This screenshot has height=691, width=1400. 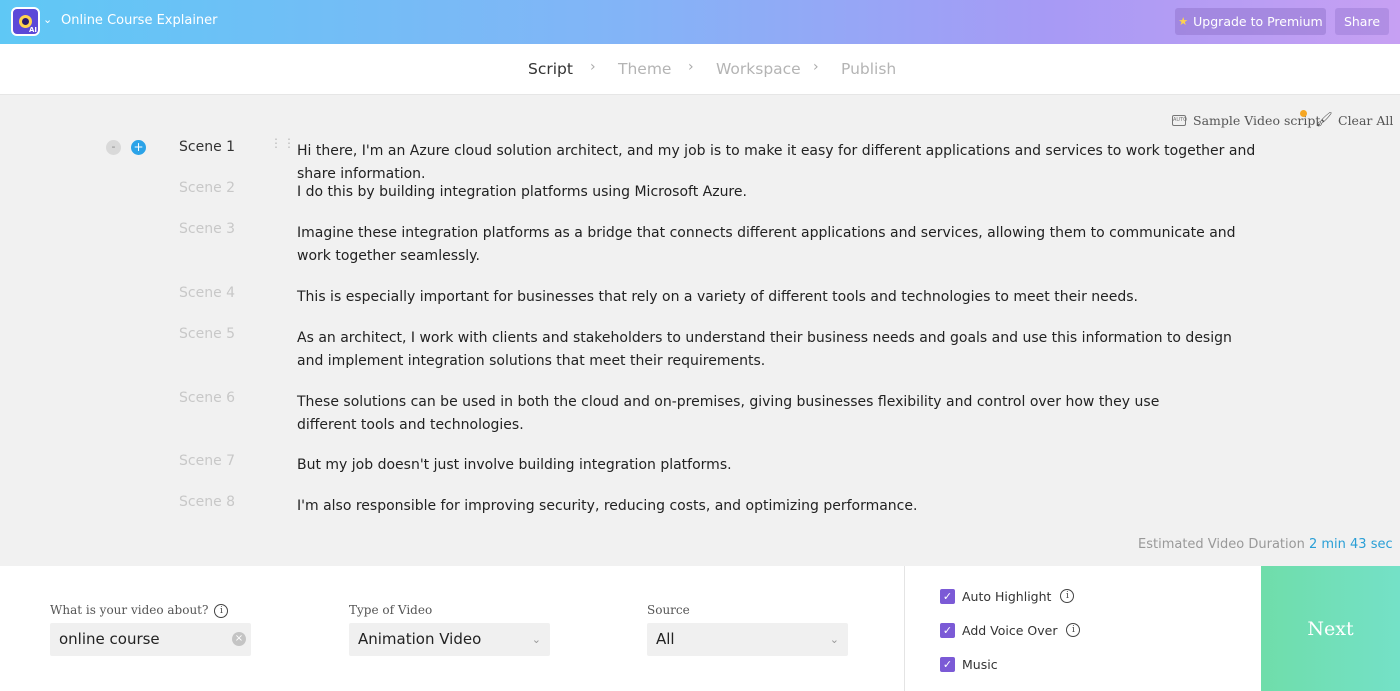 I want to click on video-type-label: Type of Video, so click(x=391, y=610).